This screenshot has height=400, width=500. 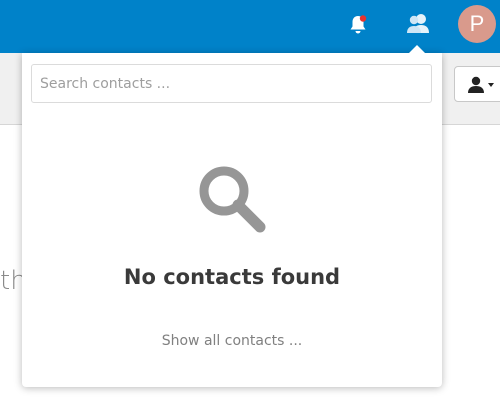 What do you see at coordinates (231, 83) in the screenshot?
I see `search-contacts-input` at bounding box center [231, 83].